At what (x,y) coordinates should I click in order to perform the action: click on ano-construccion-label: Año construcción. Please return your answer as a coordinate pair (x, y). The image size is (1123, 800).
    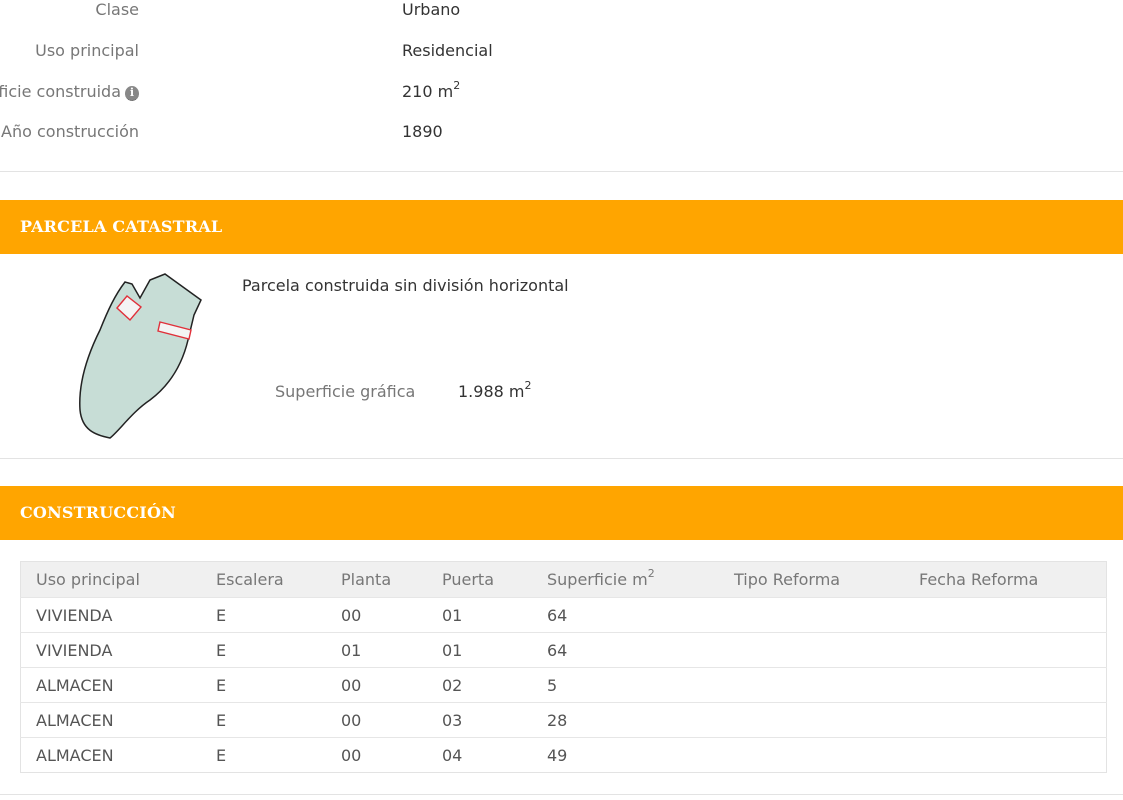
    Looking at the image, I should click on (70, 131).